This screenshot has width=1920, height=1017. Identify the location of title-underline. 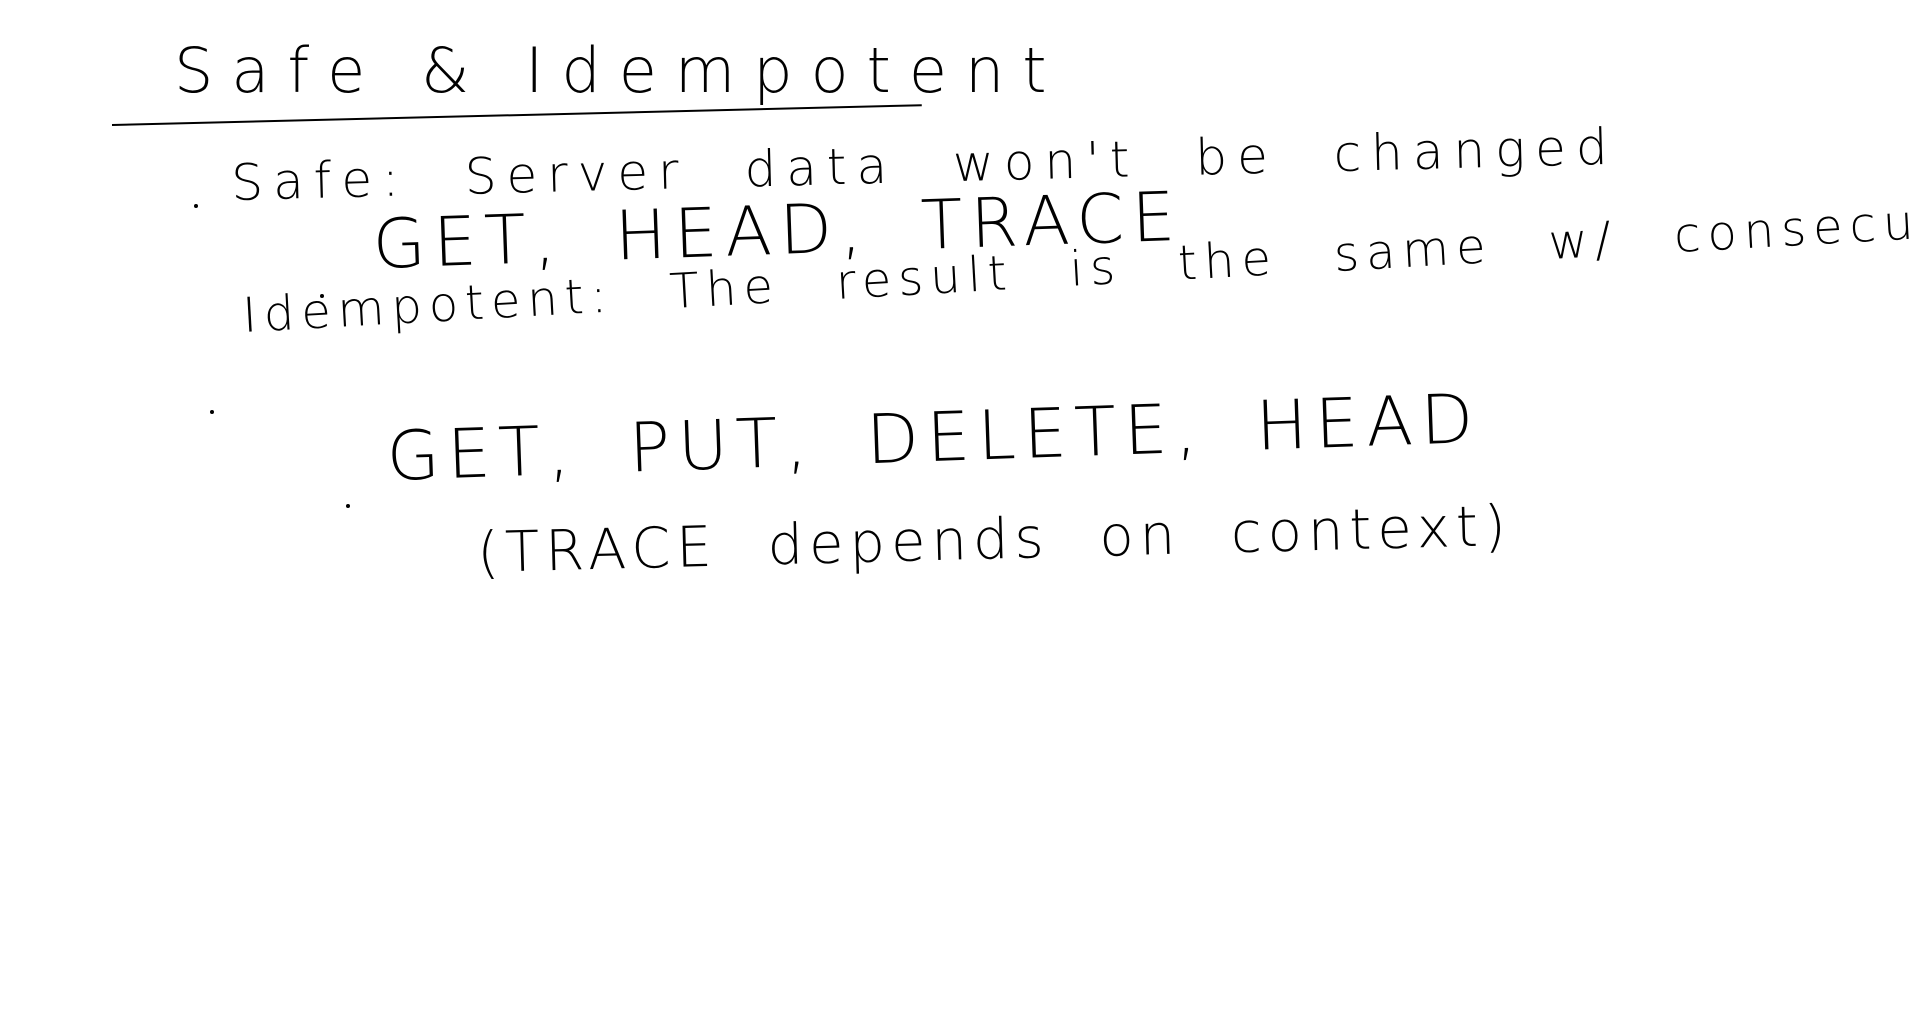
(516, 115).